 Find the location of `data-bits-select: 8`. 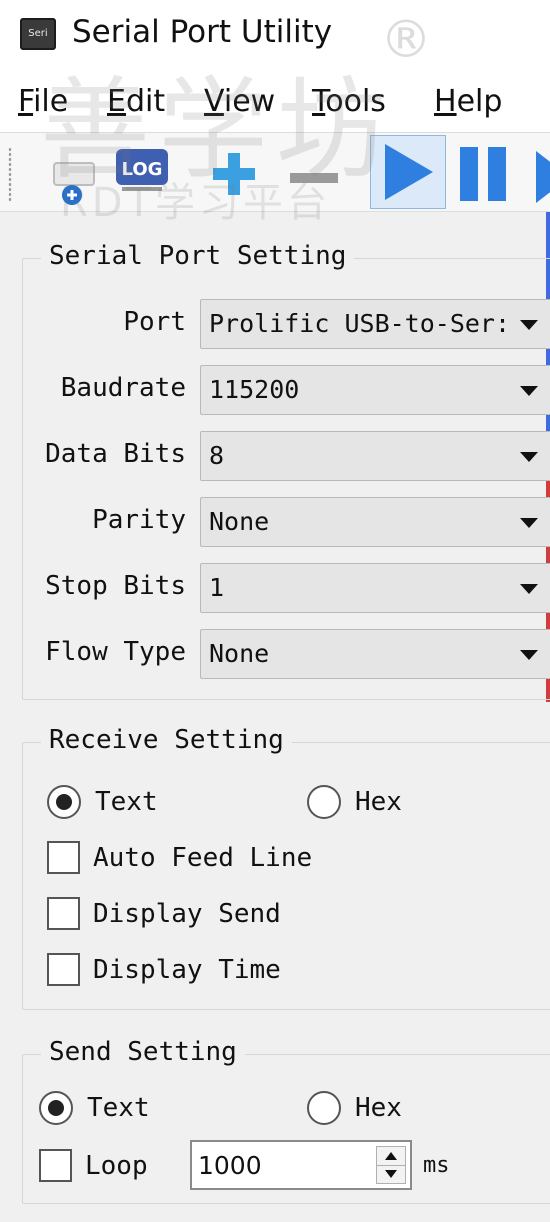

data-bits-select: 8 is located at coordinates (375, 456).